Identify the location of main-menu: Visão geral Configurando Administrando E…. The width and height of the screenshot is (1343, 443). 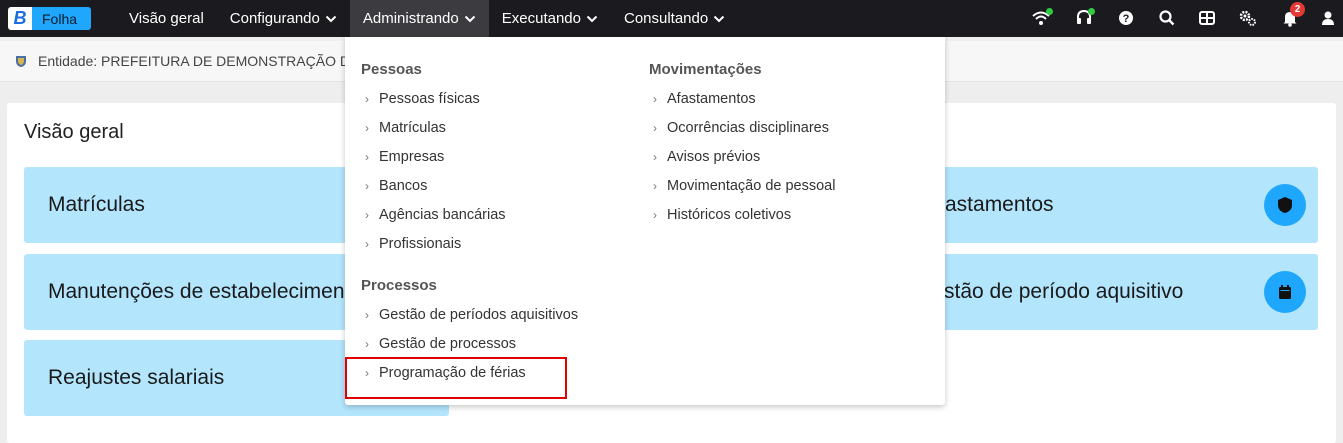
(427, 18).